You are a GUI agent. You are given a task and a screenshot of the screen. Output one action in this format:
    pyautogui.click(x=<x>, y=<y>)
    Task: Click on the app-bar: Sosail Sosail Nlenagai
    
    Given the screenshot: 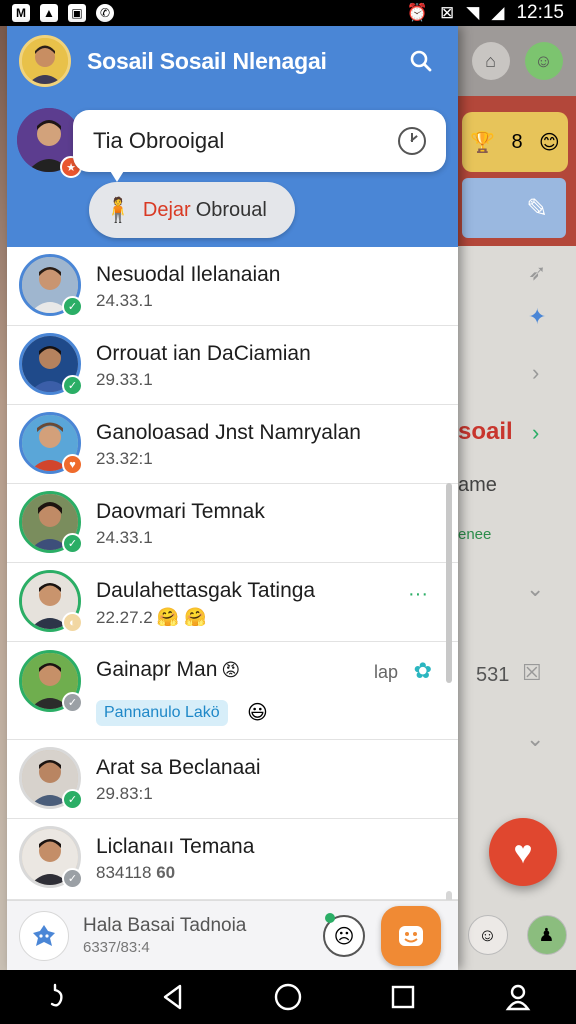 What is the action you would take?
    pyautogui.click(x=232, y=61)
    